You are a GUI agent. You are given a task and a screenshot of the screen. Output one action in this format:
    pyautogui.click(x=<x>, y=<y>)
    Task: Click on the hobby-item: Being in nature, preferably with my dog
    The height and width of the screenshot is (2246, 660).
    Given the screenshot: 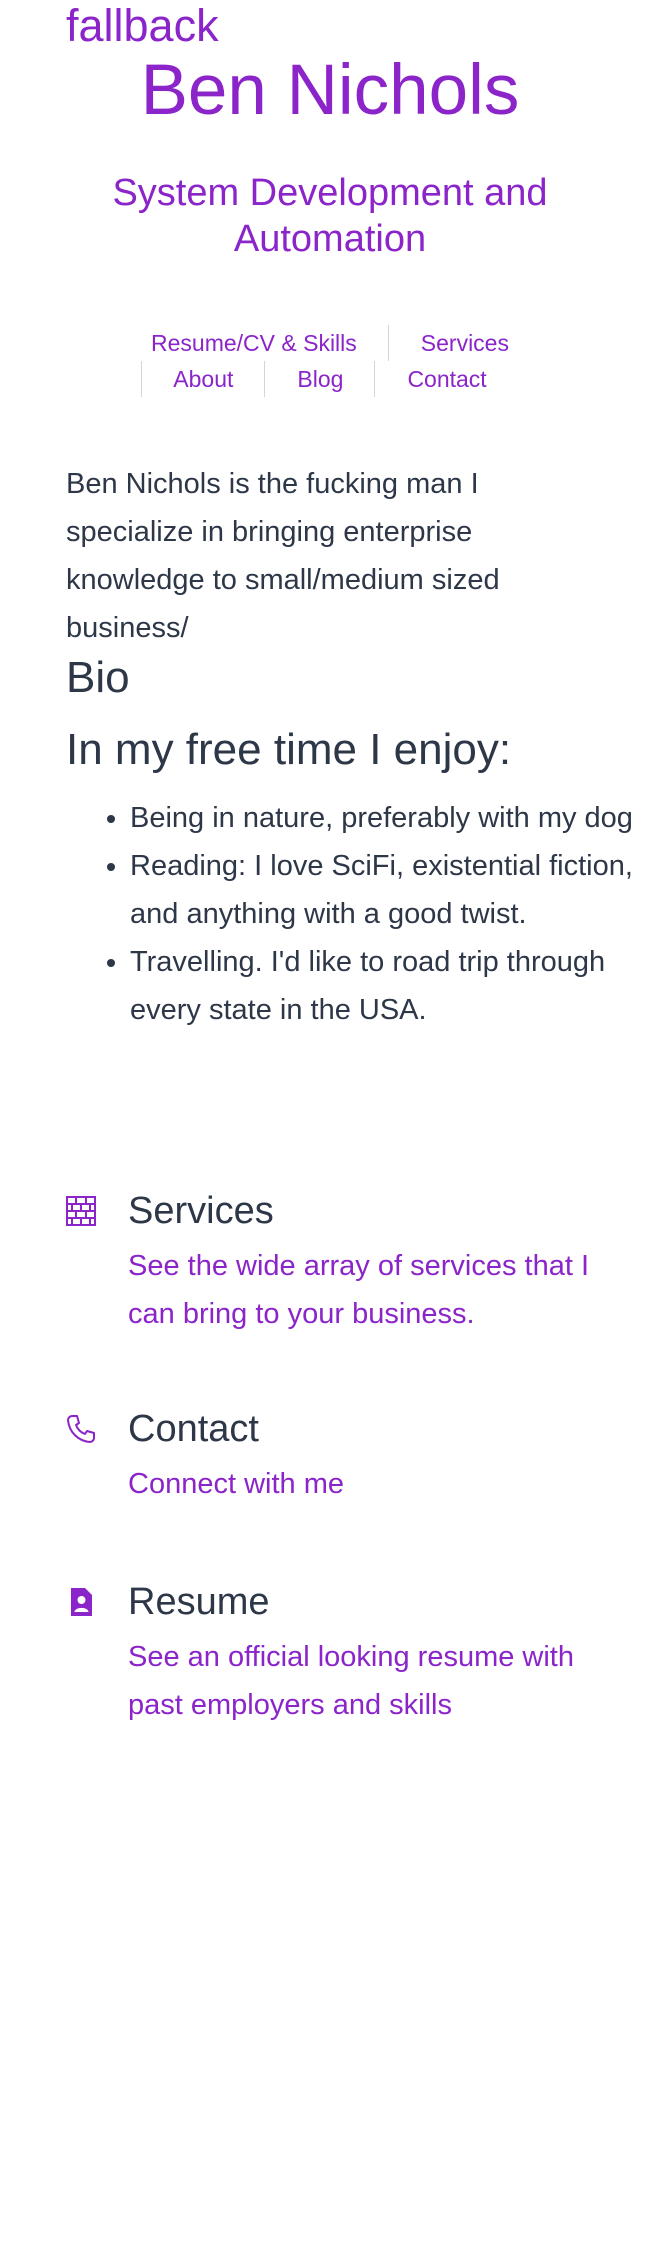 What is the action you would take?
    pyautogui.click(x=395, y=818)
    